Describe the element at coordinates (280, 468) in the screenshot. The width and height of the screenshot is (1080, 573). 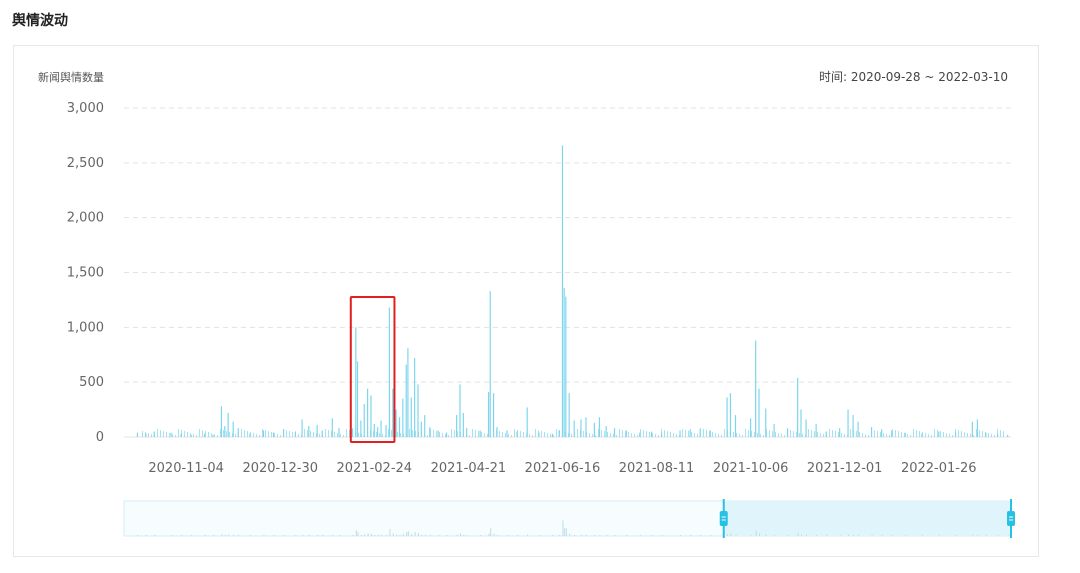
I see `x-tick-label: 2020-12-30` at that location.